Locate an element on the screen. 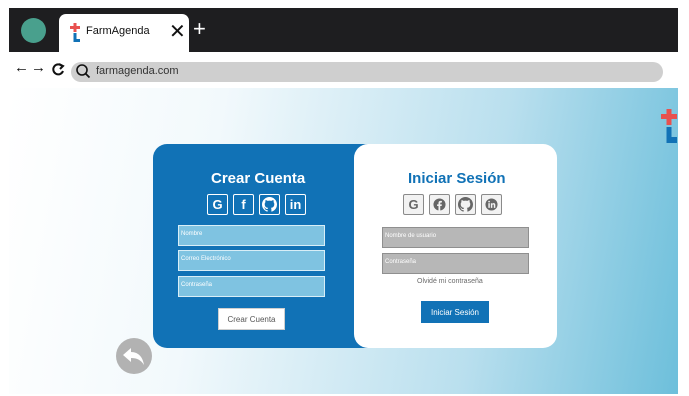 Image resolution: width=689 pixels, height=396 pixels. login-facebook-icon is located at coordinates (439, 204).